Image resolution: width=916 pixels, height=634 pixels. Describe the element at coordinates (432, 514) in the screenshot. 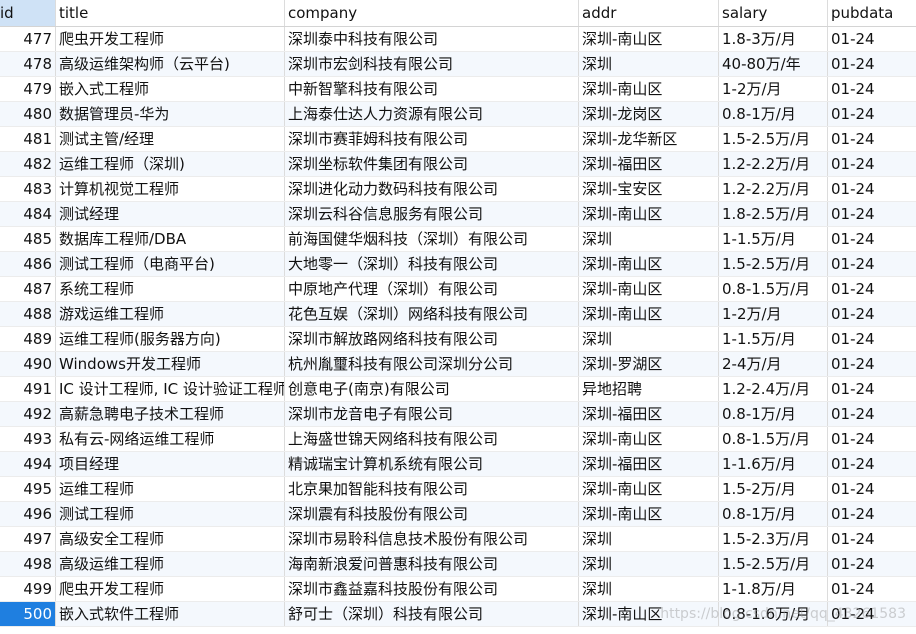

I see `cell-company: 深圳震有科技股份有限公司` at that location.